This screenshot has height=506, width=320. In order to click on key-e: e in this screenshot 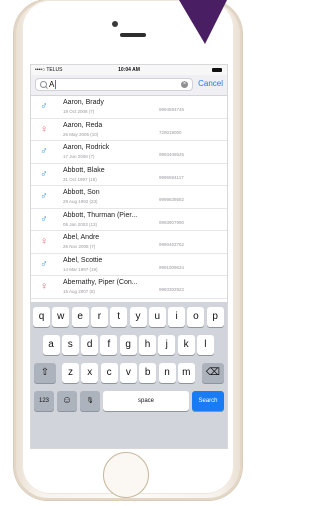, I will do `click(80, 317)`.